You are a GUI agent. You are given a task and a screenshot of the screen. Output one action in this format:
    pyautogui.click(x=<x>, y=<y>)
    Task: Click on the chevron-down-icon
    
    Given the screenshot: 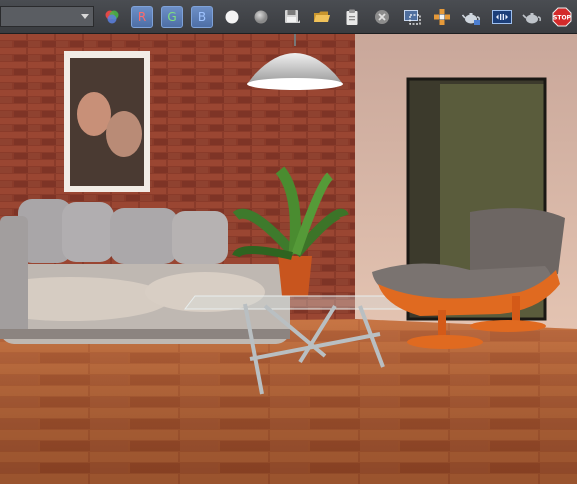 What is the action you would take?
    pyautogui.click(x=85, y=16)
    